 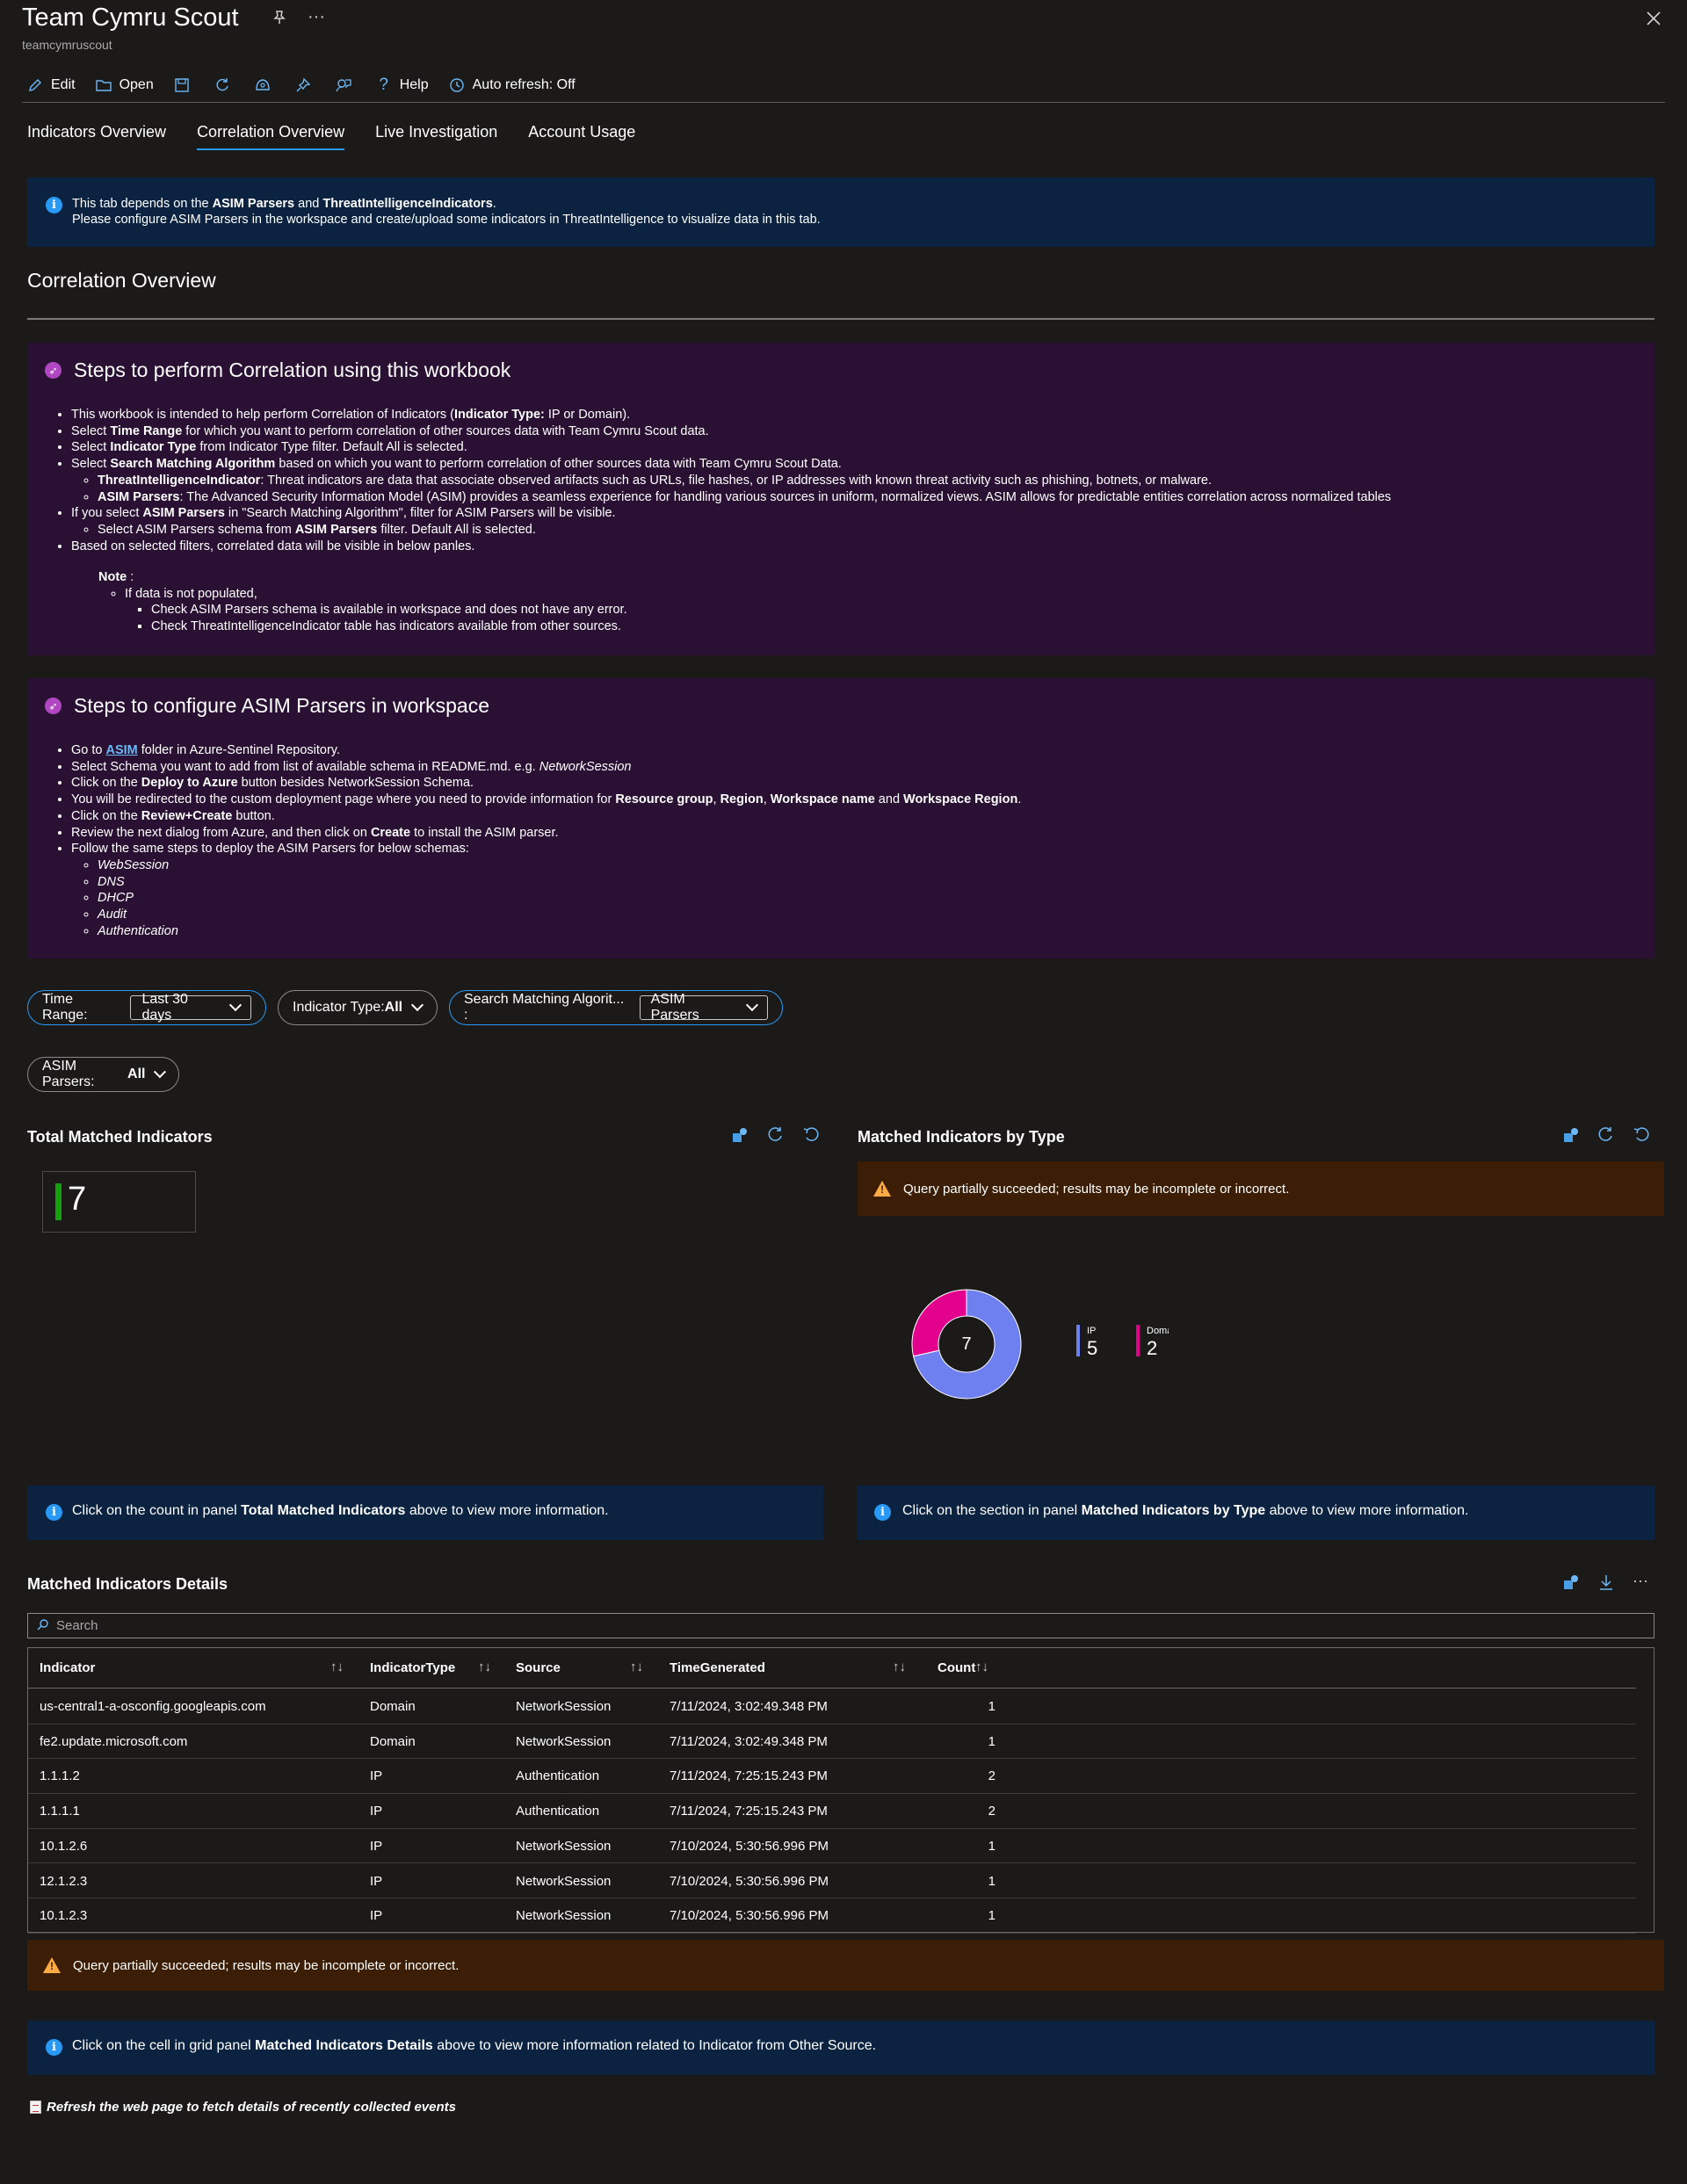 I want to click on indicator-type-filter: Indicator Type: All, so click(x=358, y=1007).